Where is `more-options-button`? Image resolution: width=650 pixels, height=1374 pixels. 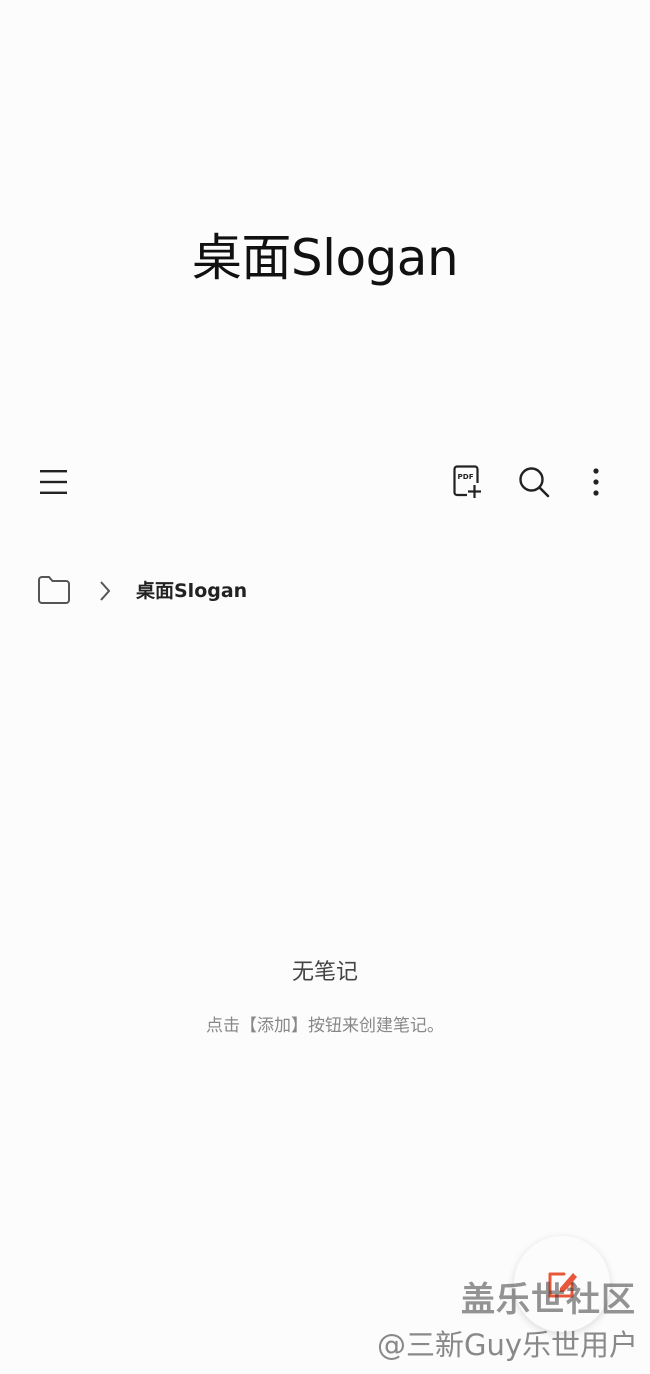
more-options-button is located at coordinates (596, 482).